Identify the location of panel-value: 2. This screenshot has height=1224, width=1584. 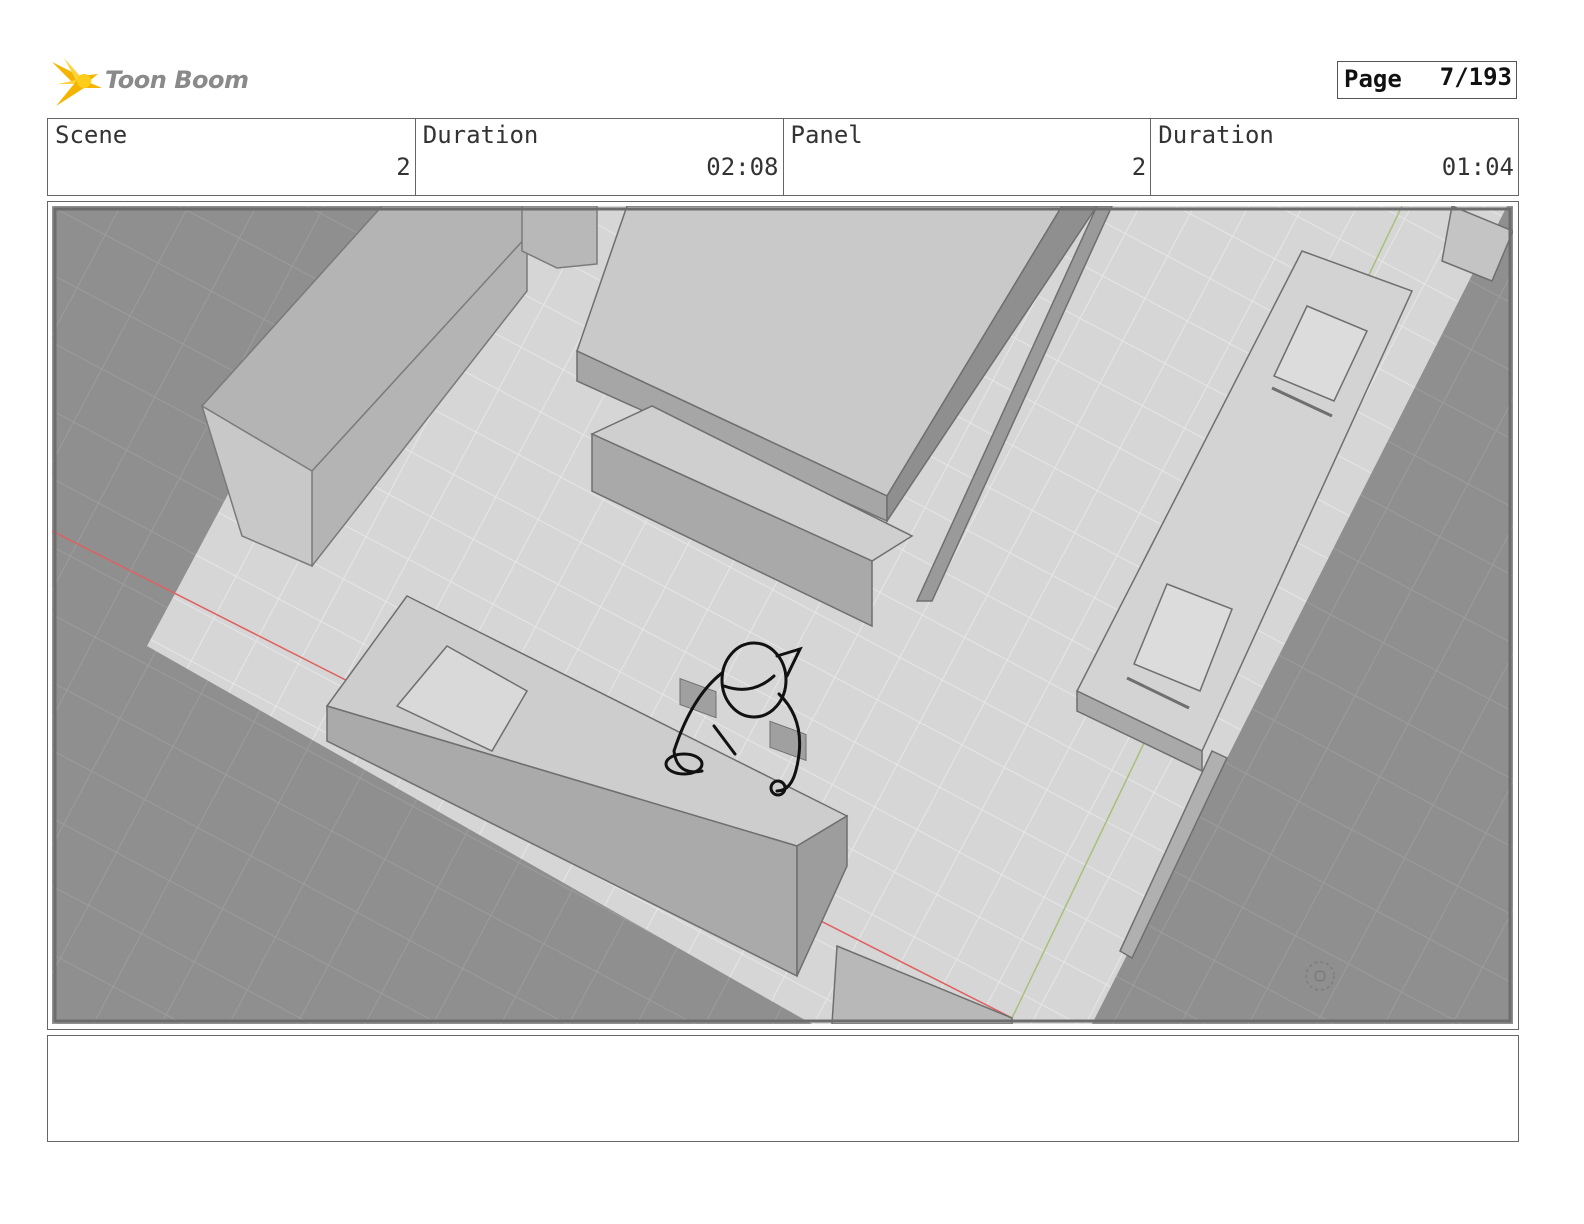
(1139, 167).